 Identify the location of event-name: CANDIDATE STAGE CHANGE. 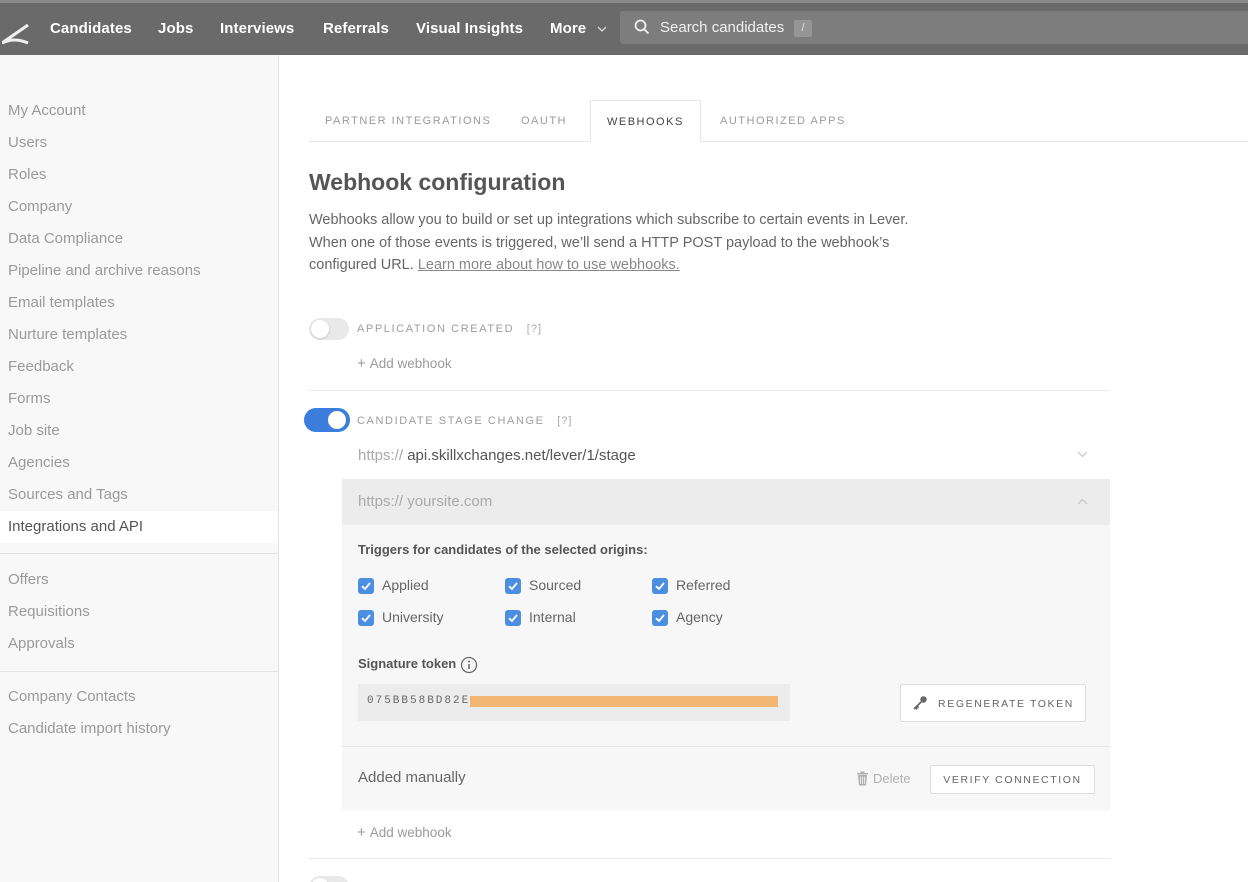
(451, 421).